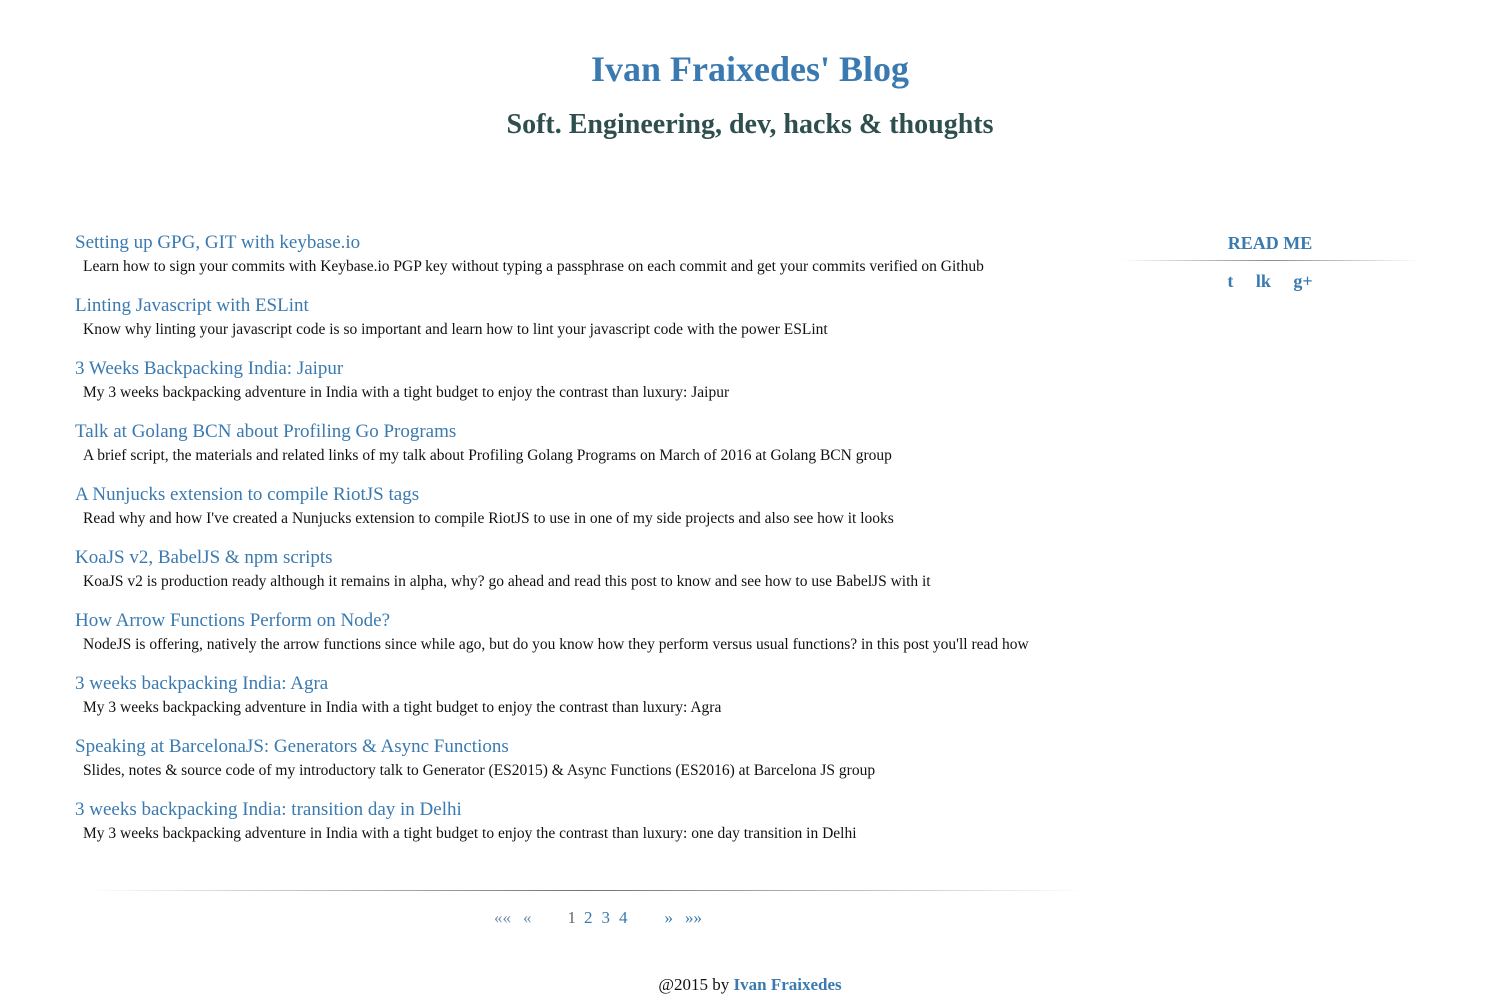  What do you see at coordinates (502, 918) in the screenshot?
I see `first-page-link: ««` at bounding box center [502, 918].